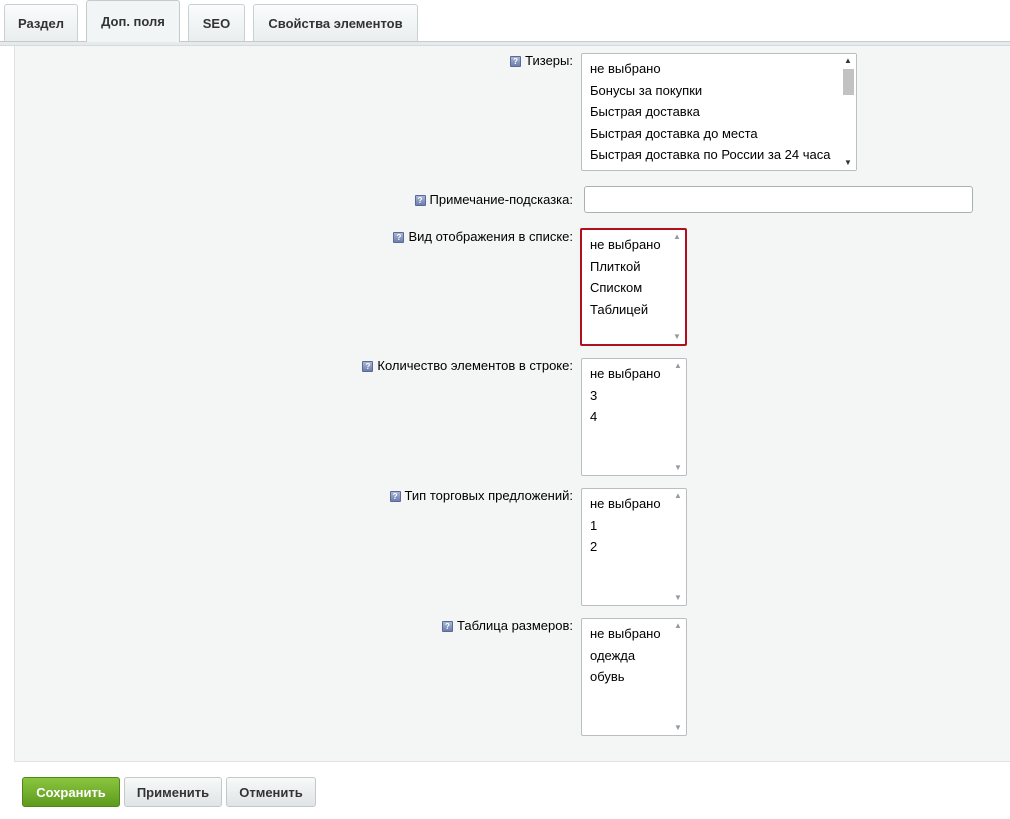 This screenshot has height=819, width=1010. I want to click on scrollbar-thumb, so click(848, 82).